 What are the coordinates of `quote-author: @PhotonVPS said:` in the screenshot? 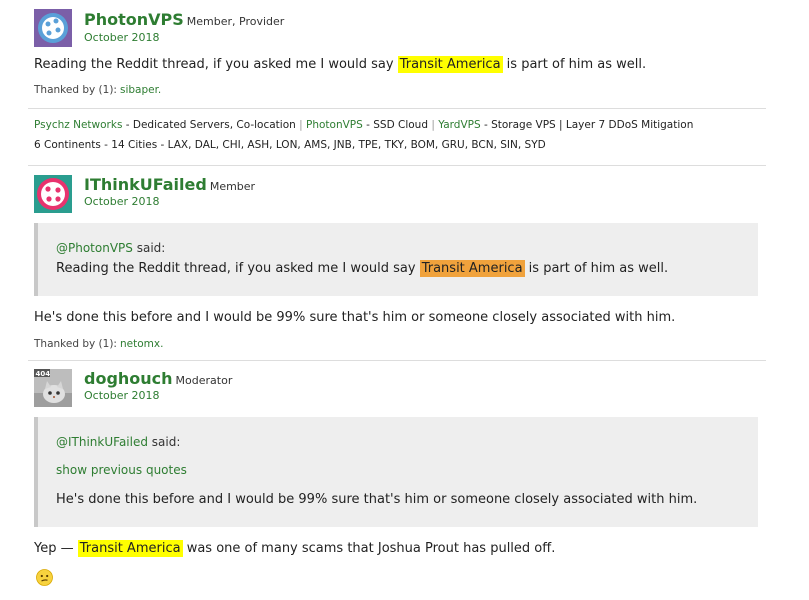 It's located at (110, 248).